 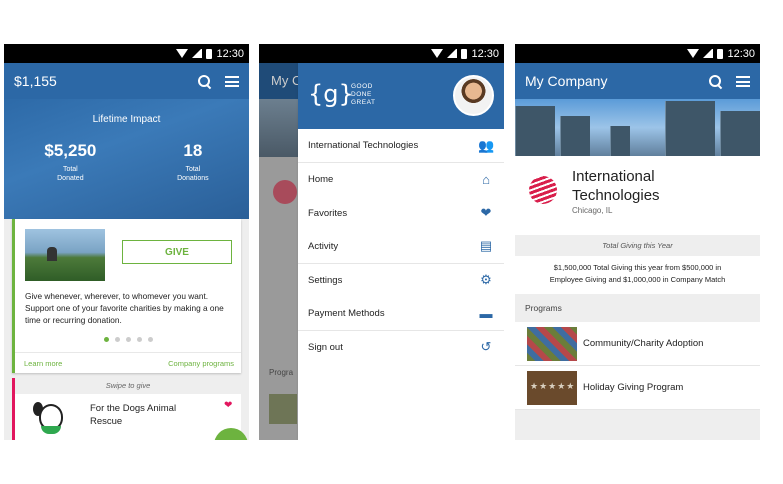 What do you see at coordinates (193, 150) in the screenshot?
I see `stat-value: 18` at bounding box center [193, 150].